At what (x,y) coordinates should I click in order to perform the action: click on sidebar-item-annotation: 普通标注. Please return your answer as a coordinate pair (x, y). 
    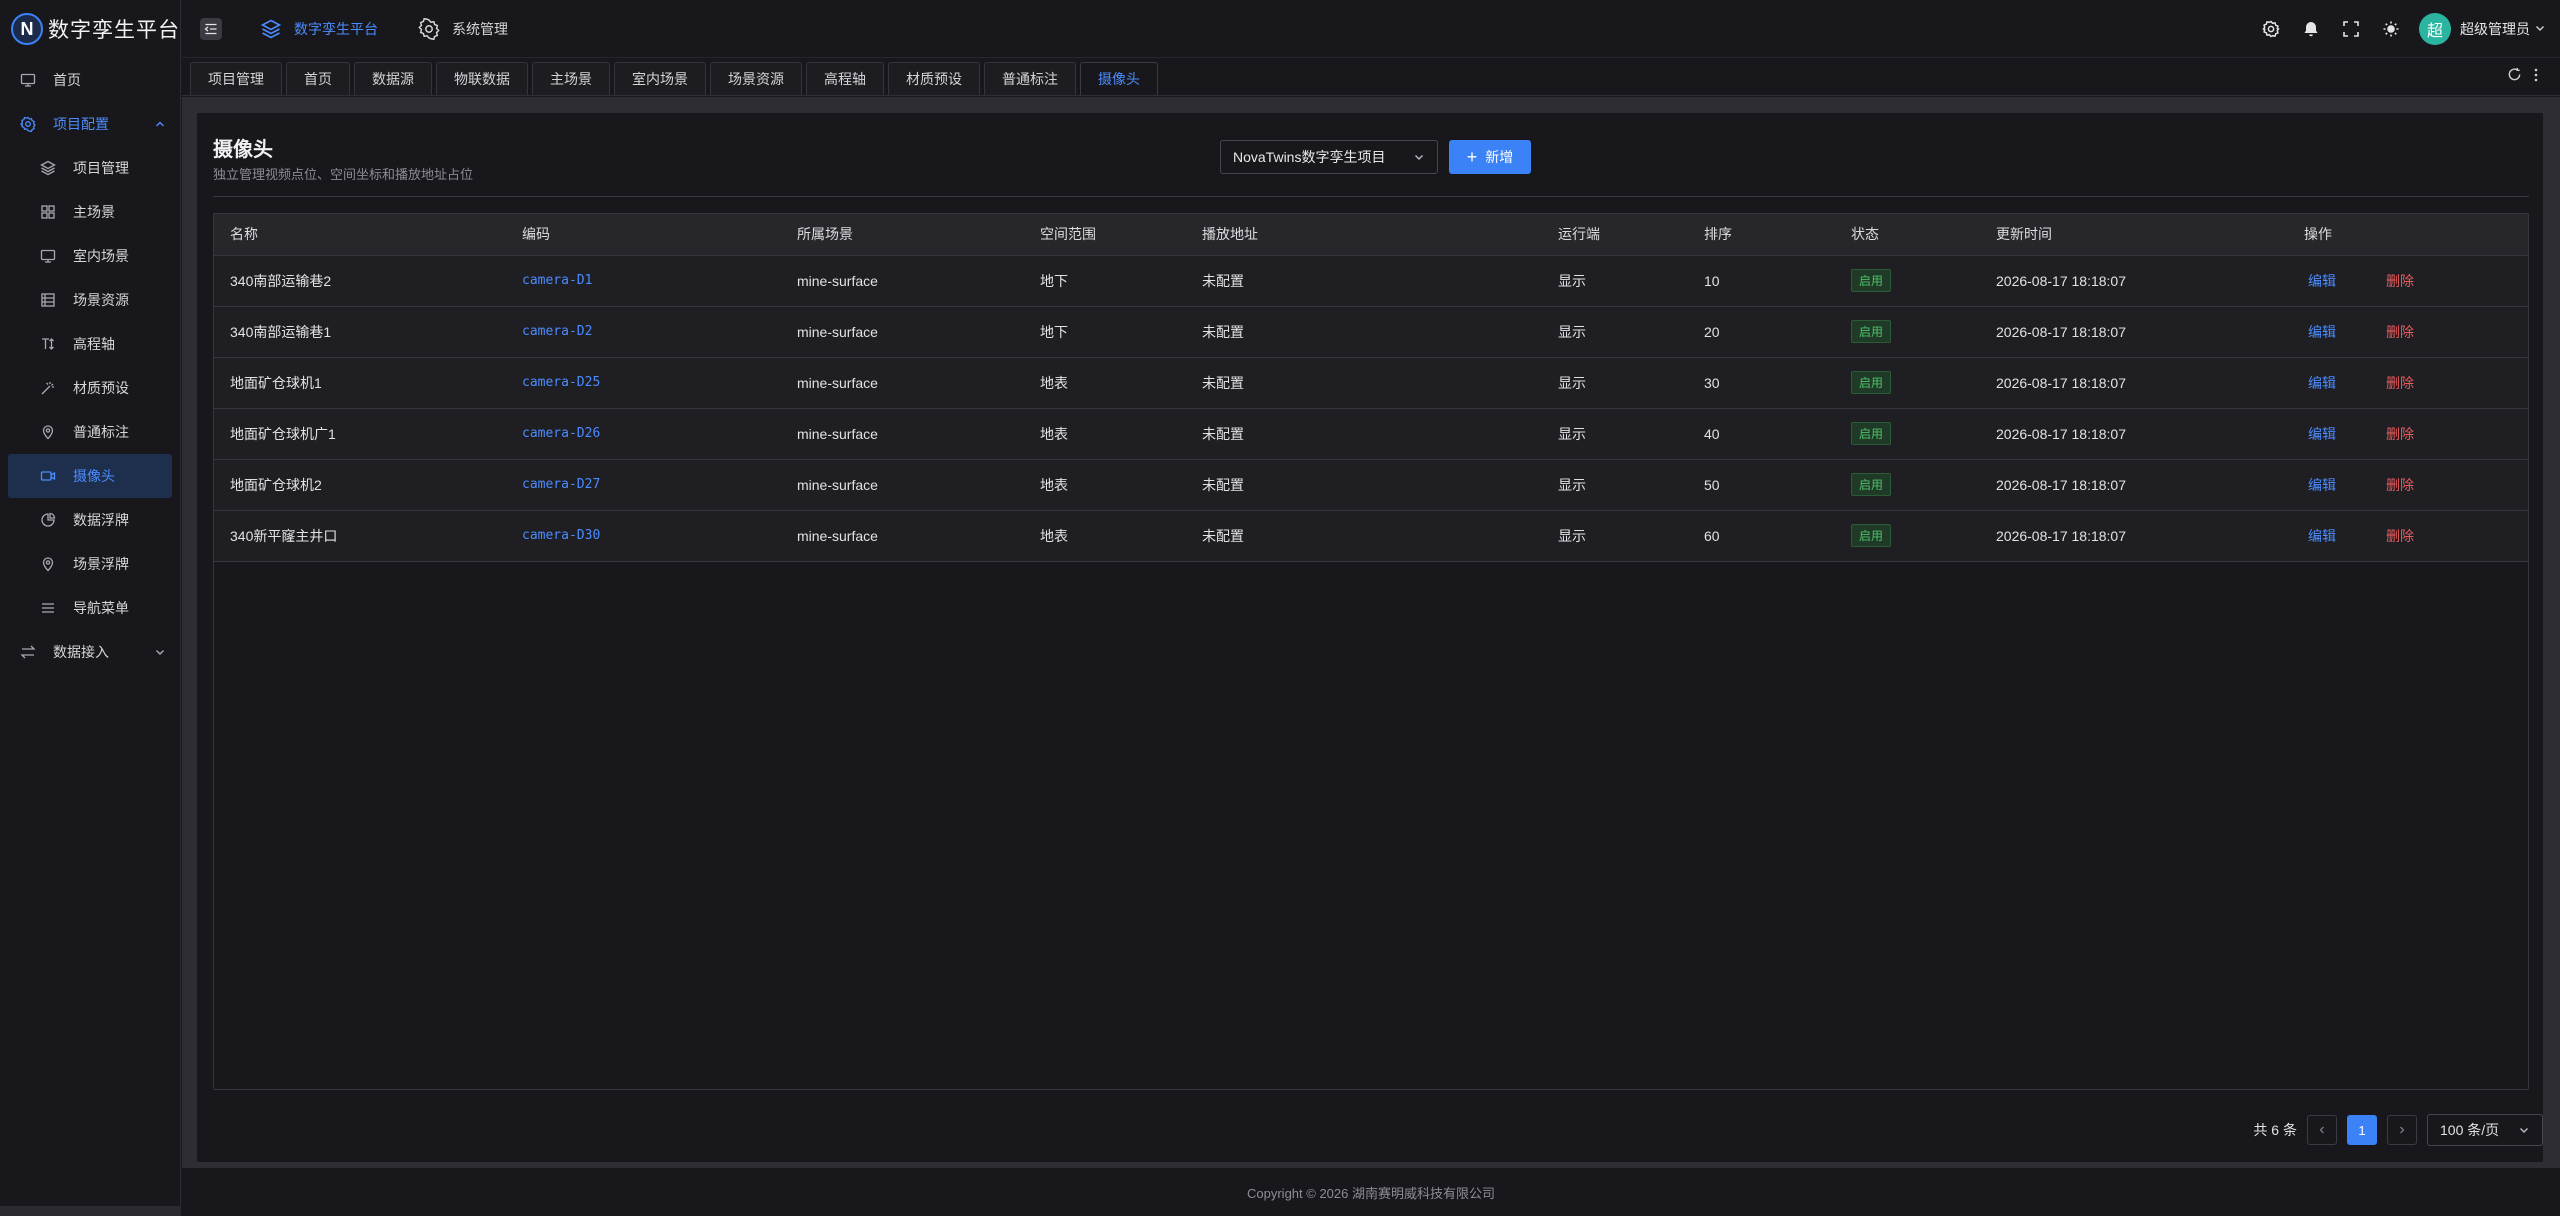
    Looking at the image, I should click on (90, 432).